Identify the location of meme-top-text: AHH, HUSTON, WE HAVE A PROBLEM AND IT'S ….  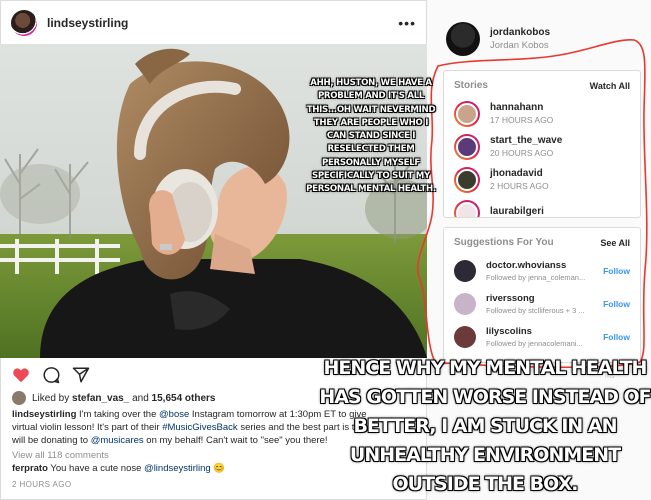
(371, 136).